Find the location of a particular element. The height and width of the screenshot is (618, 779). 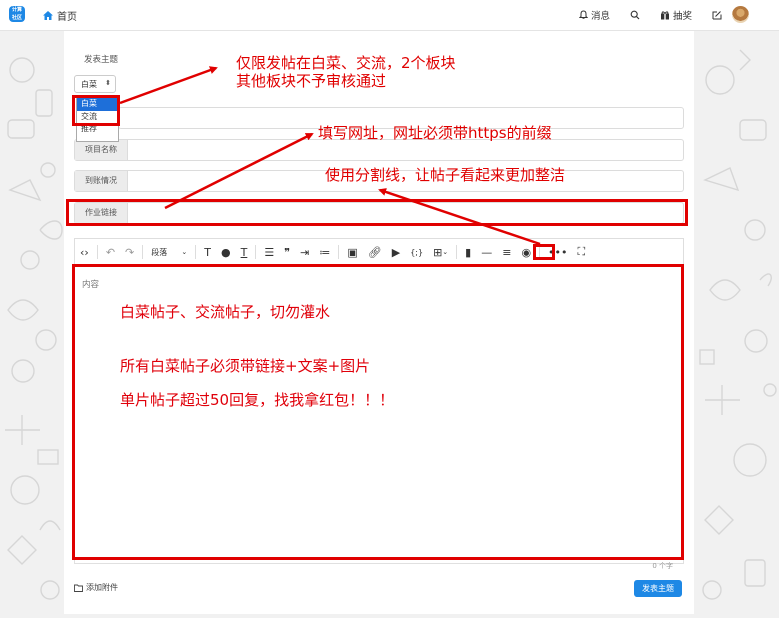

image-button: ▣ is located at coordinates (352, 252).